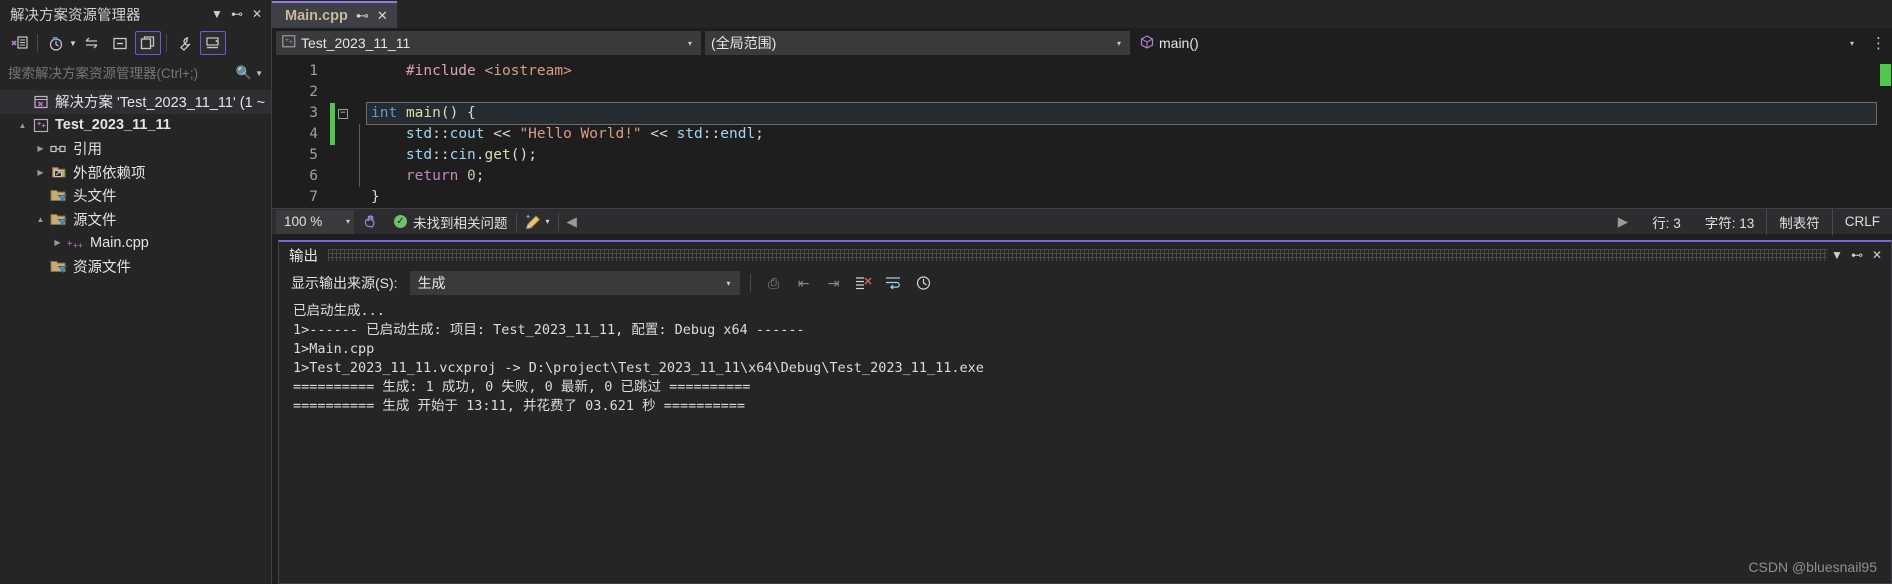 This screenshot has width=1892, height=584. I want to click on tree-item-project: ▲ + + Test_2023_11_11, so click(135, 126).